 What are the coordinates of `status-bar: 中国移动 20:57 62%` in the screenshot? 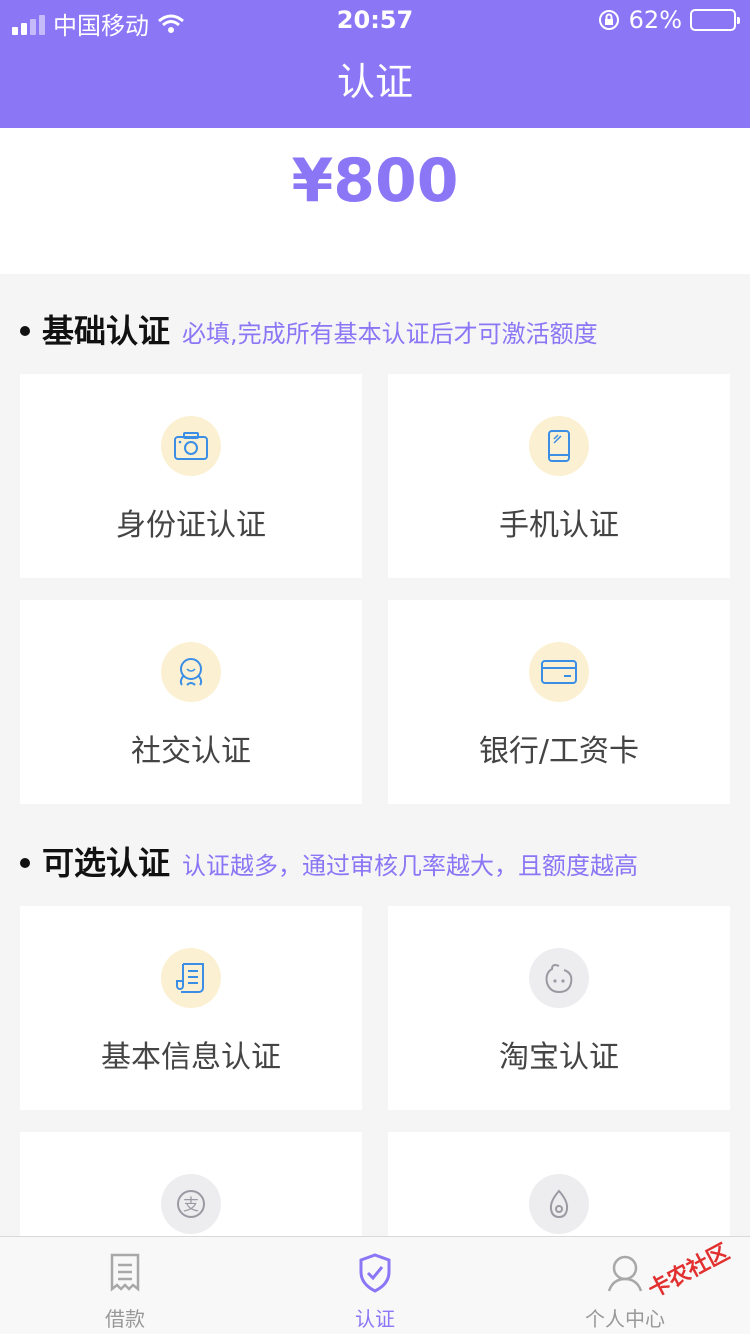 It's located at (375, 20).